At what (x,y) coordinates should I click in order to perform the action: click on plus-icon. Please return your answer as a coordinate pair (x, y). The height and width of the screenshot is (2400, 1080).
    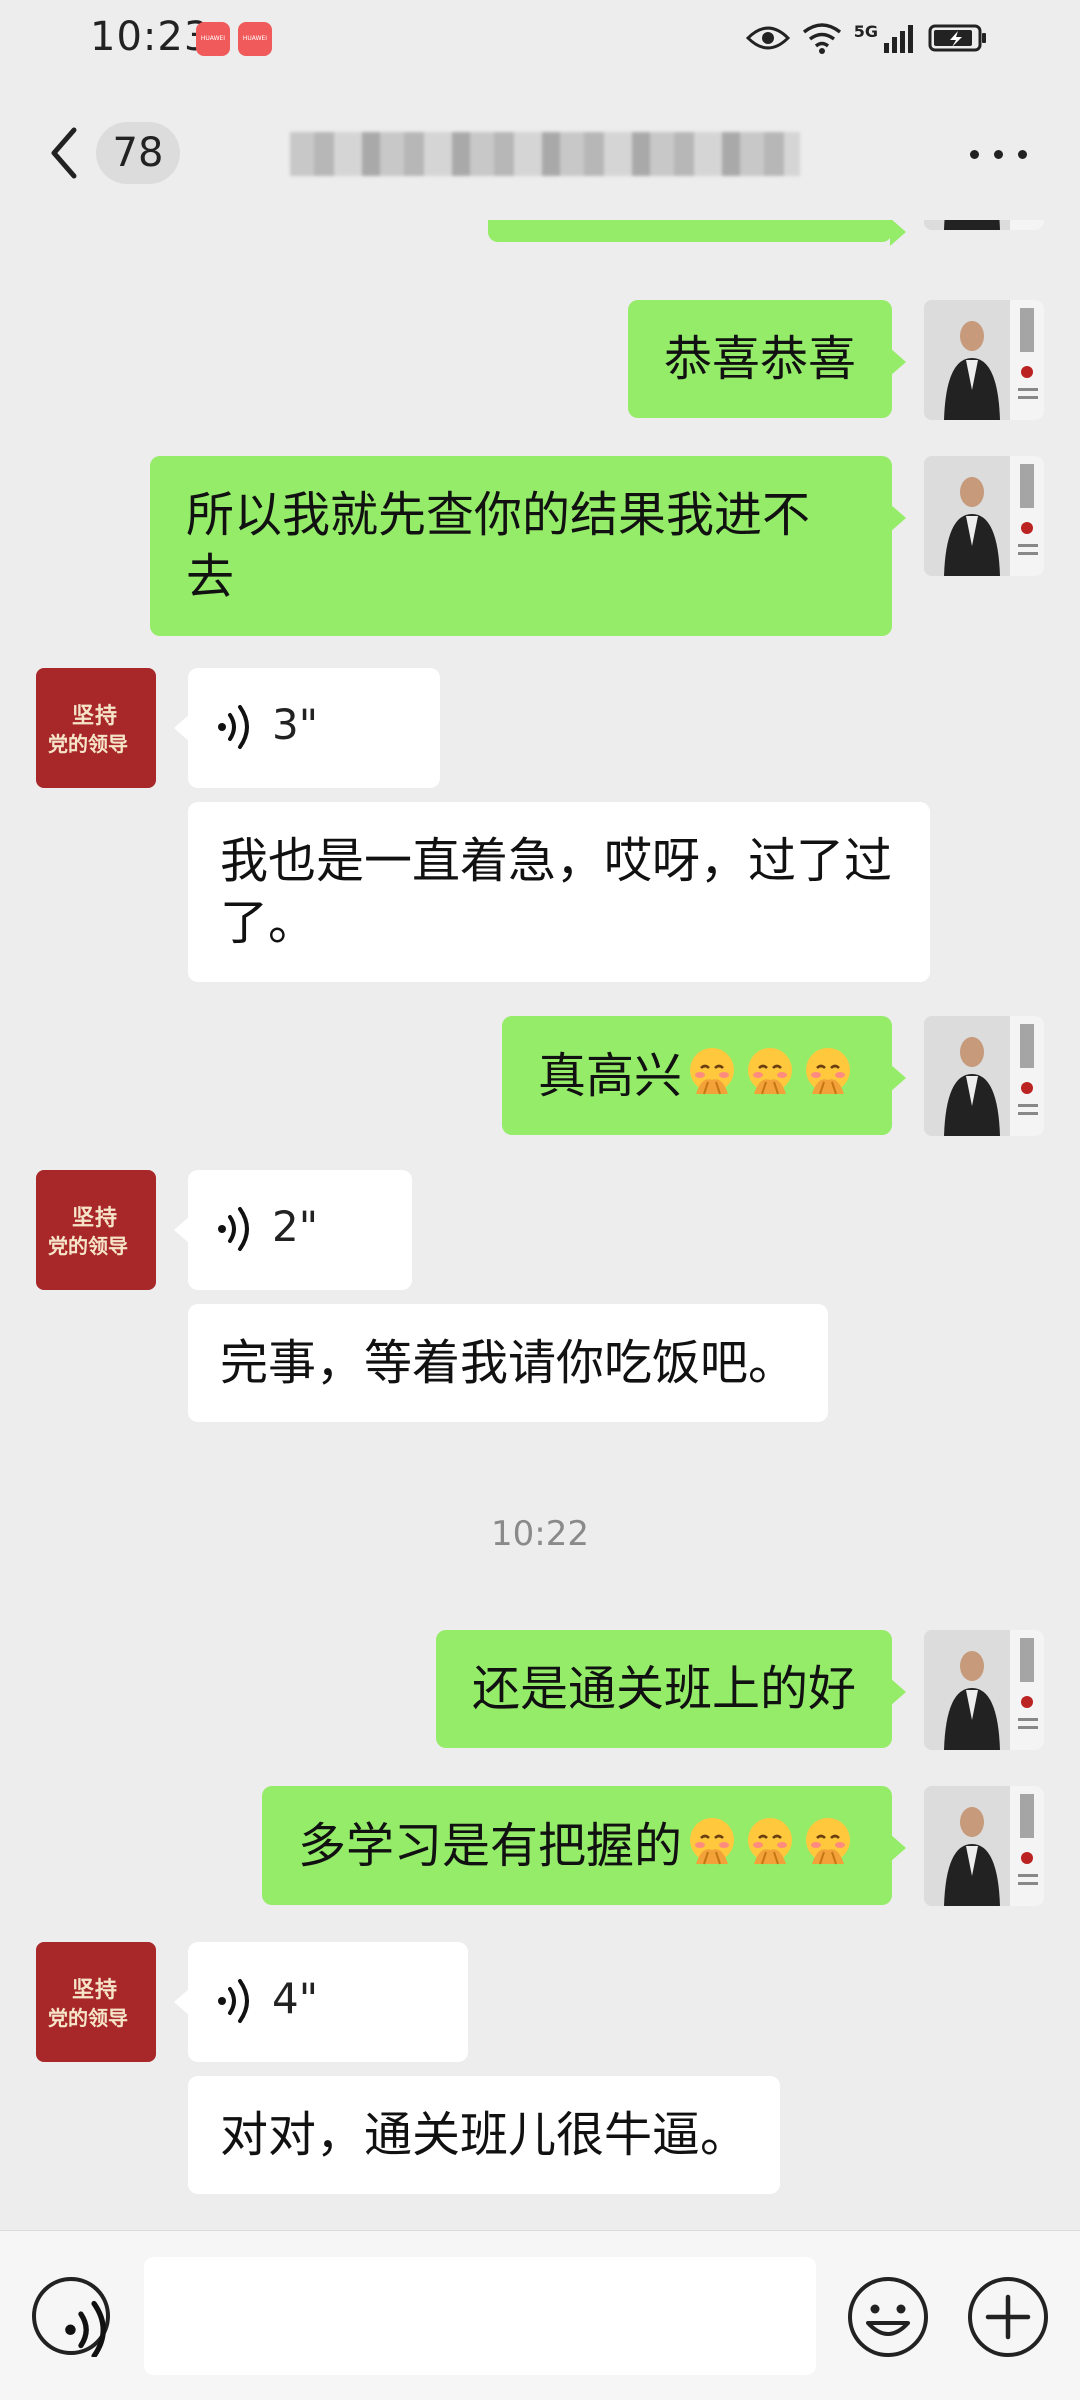
    Looking at the image, I should click on (1008, 2317).